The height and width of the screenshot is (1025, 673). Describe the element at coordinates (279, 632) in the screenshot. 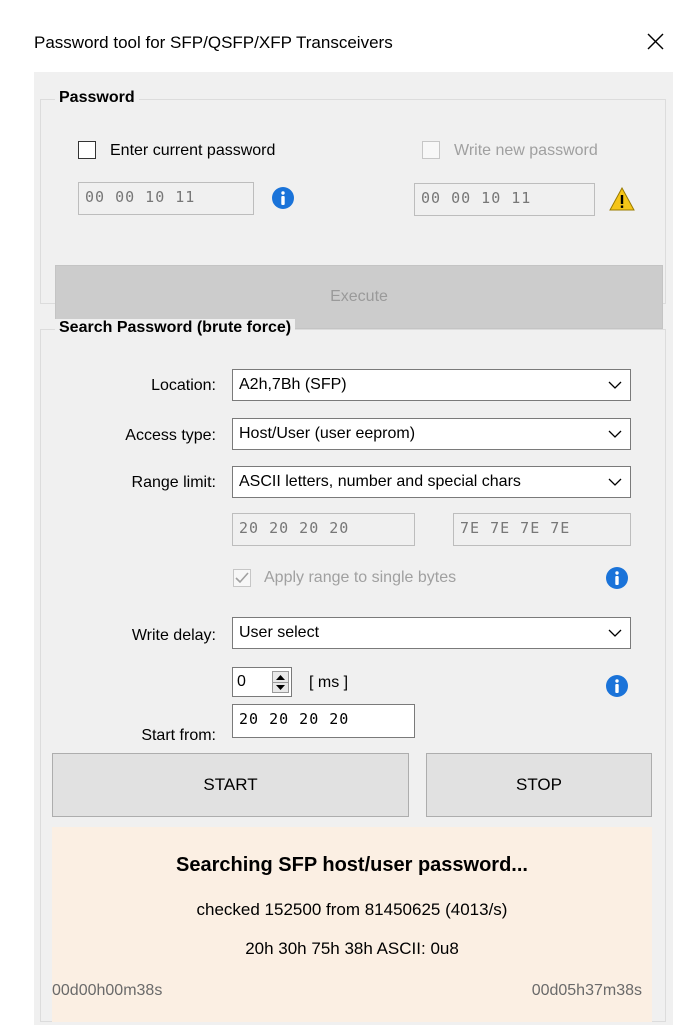

I see `write-delay-value: User select` at that location.